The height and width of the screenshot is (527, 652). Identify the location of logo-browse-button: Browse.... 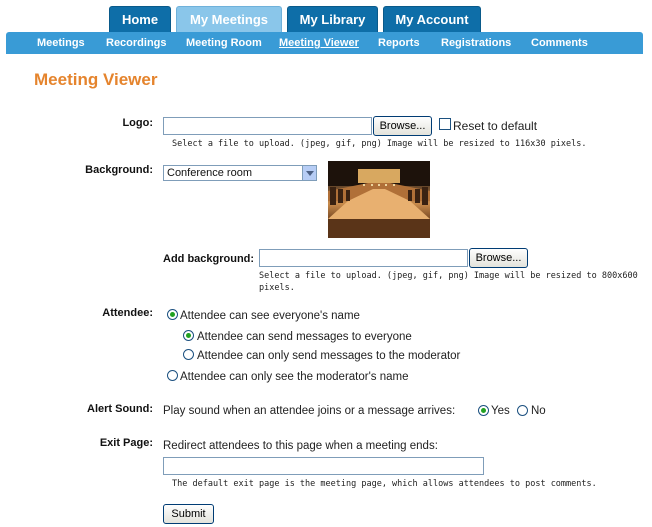
(402, 126).